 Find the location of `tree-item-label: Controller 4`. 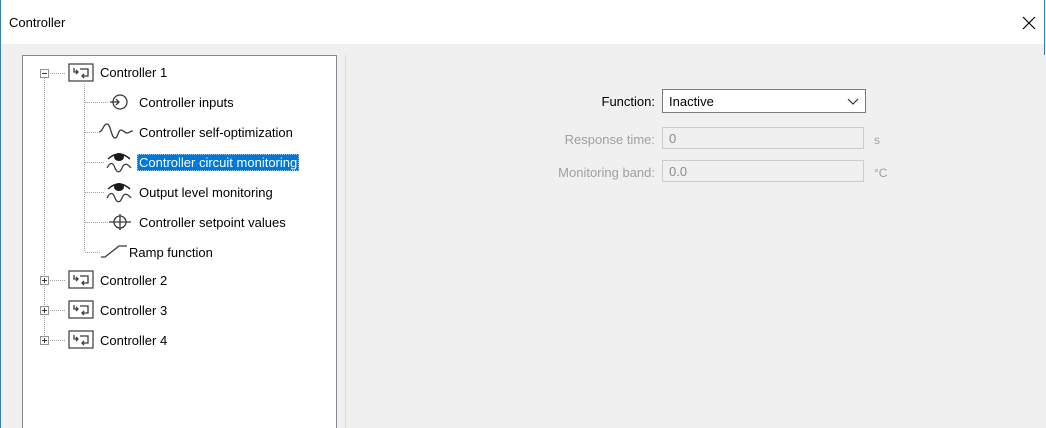

tree-item-label: Controller 4 is located at coordinates (134, 340).